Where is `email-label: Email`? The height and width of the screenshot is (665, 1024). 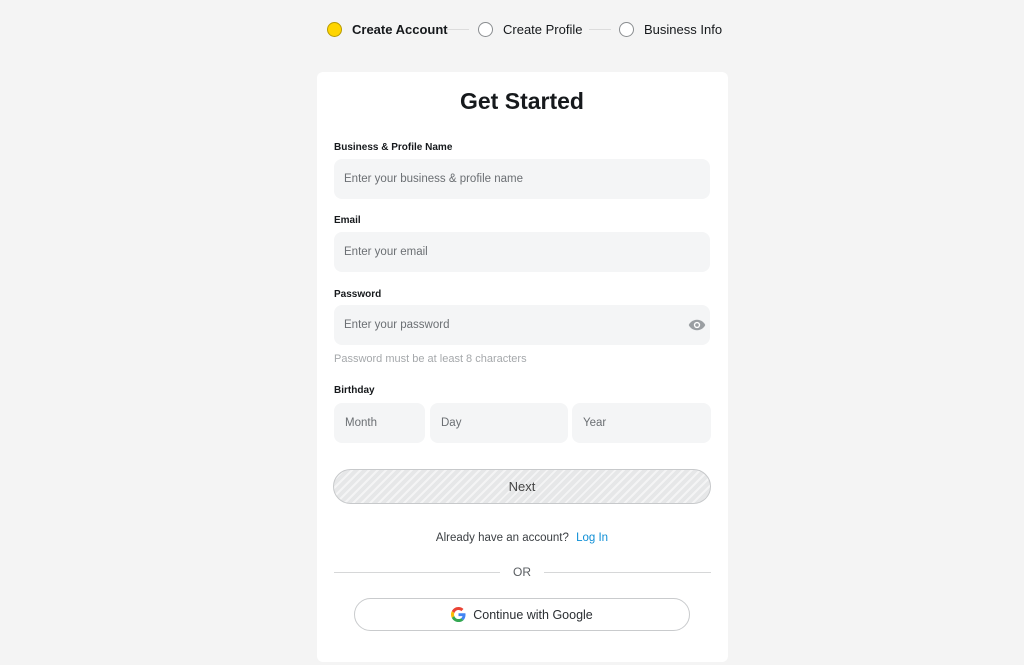 email-label: Email is located at coordinates (347, 220).